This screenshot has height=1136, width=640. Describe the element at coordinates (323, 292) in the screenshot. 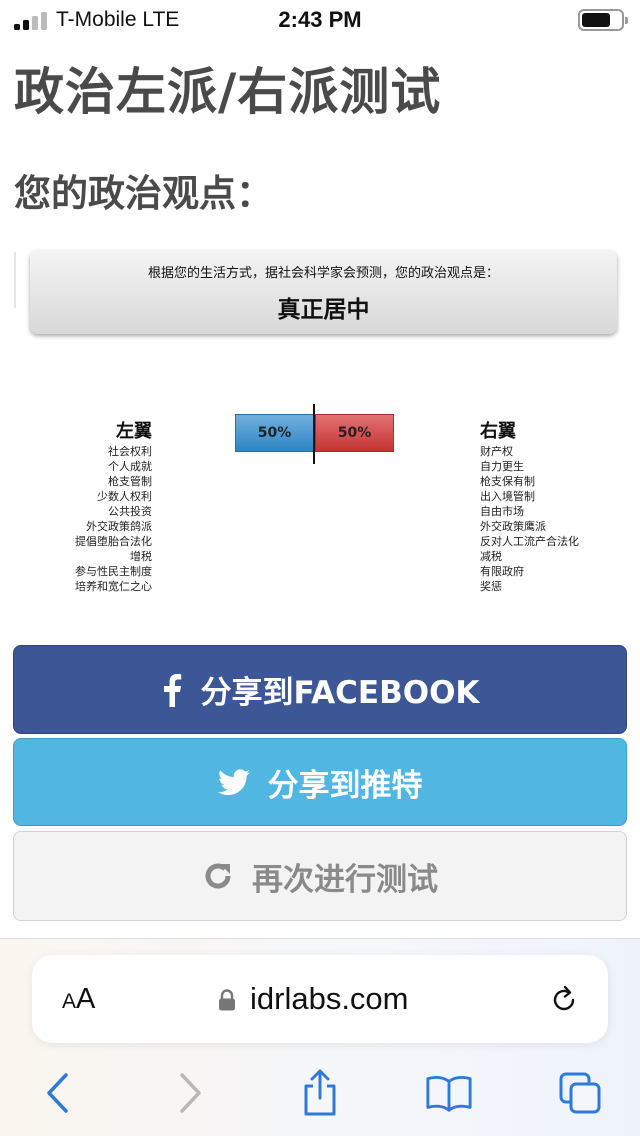

I see `result-box: 根据您的生活方式，据社会科学家会预测，您的政治观点是： 真正居中` at that location.